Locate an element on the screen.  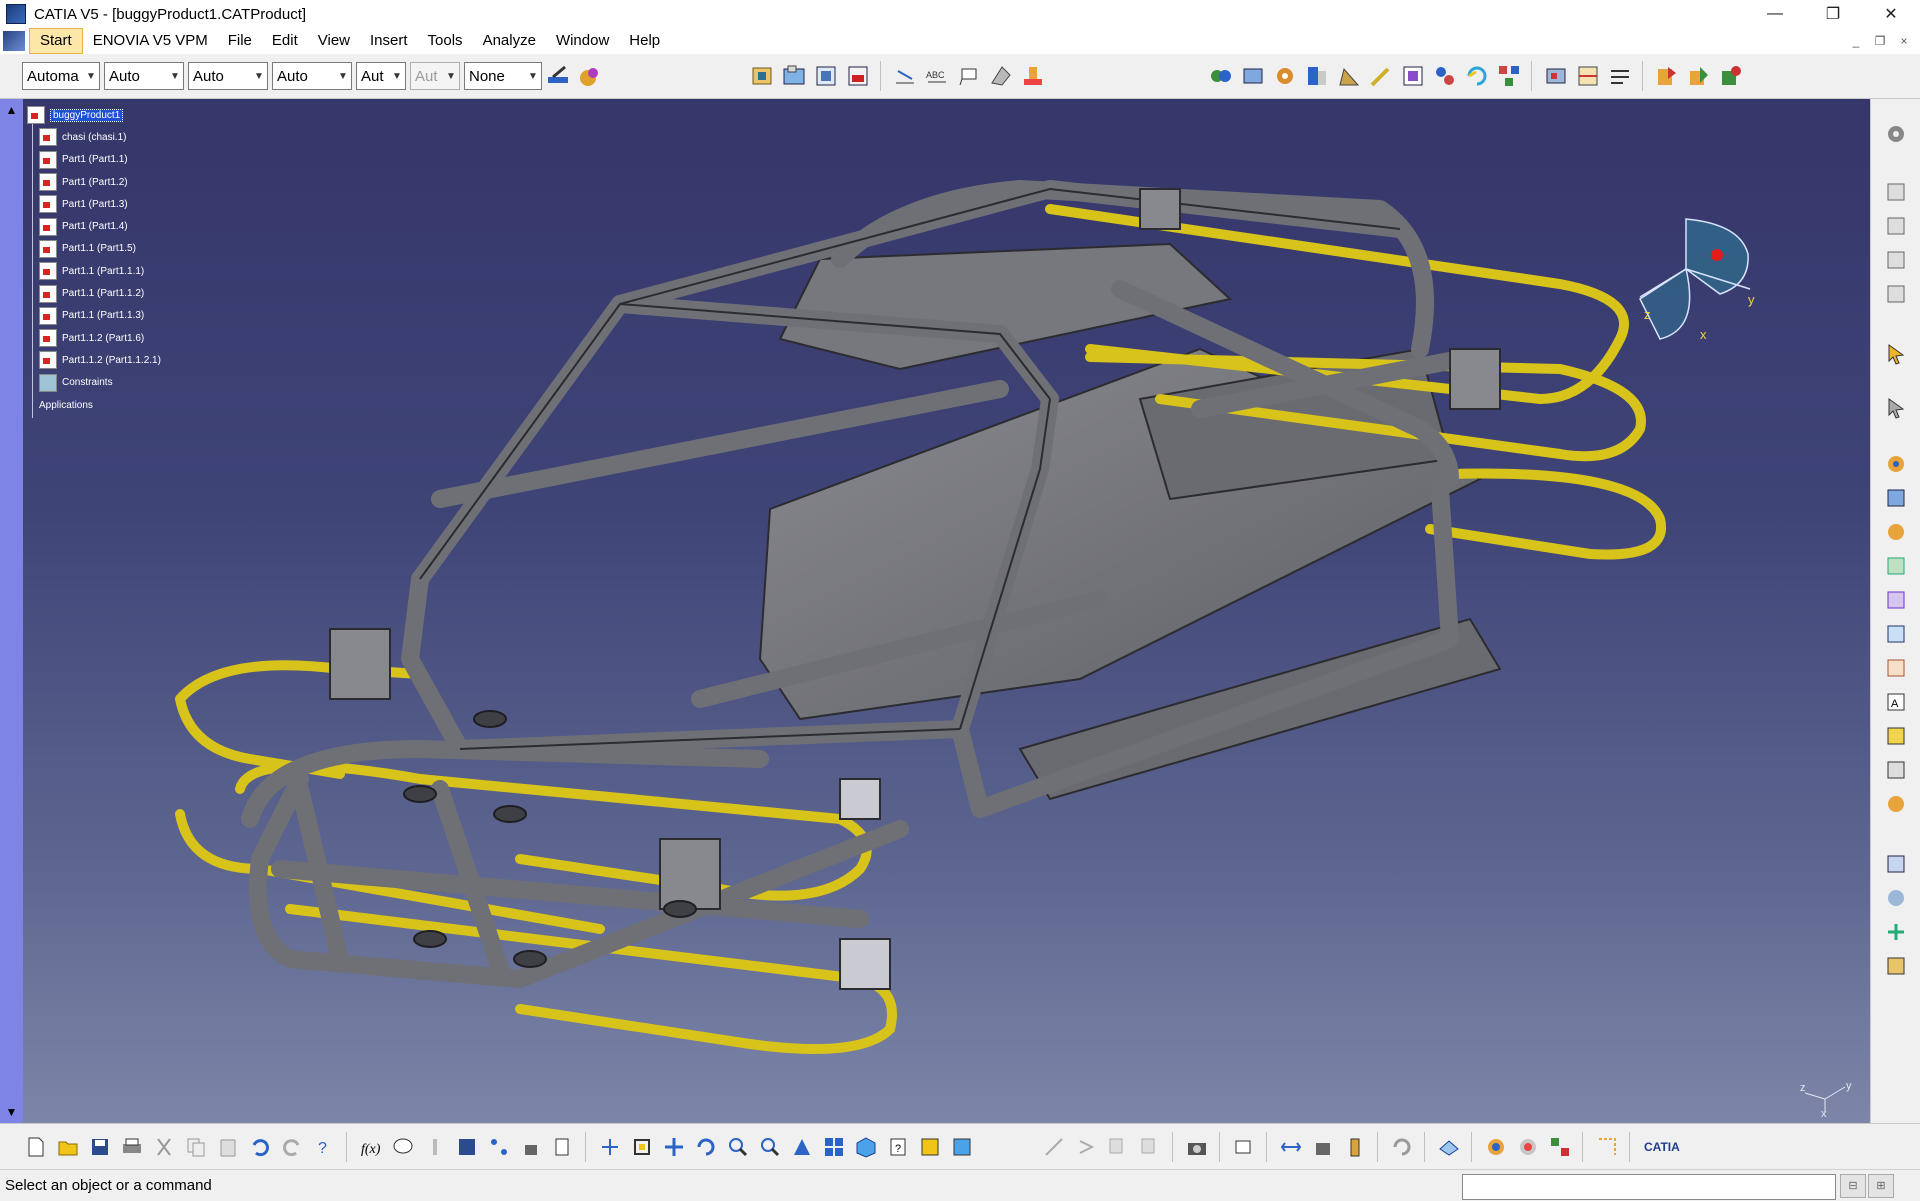
multi-instantiate-icon is located at coordinates (1896, 770).